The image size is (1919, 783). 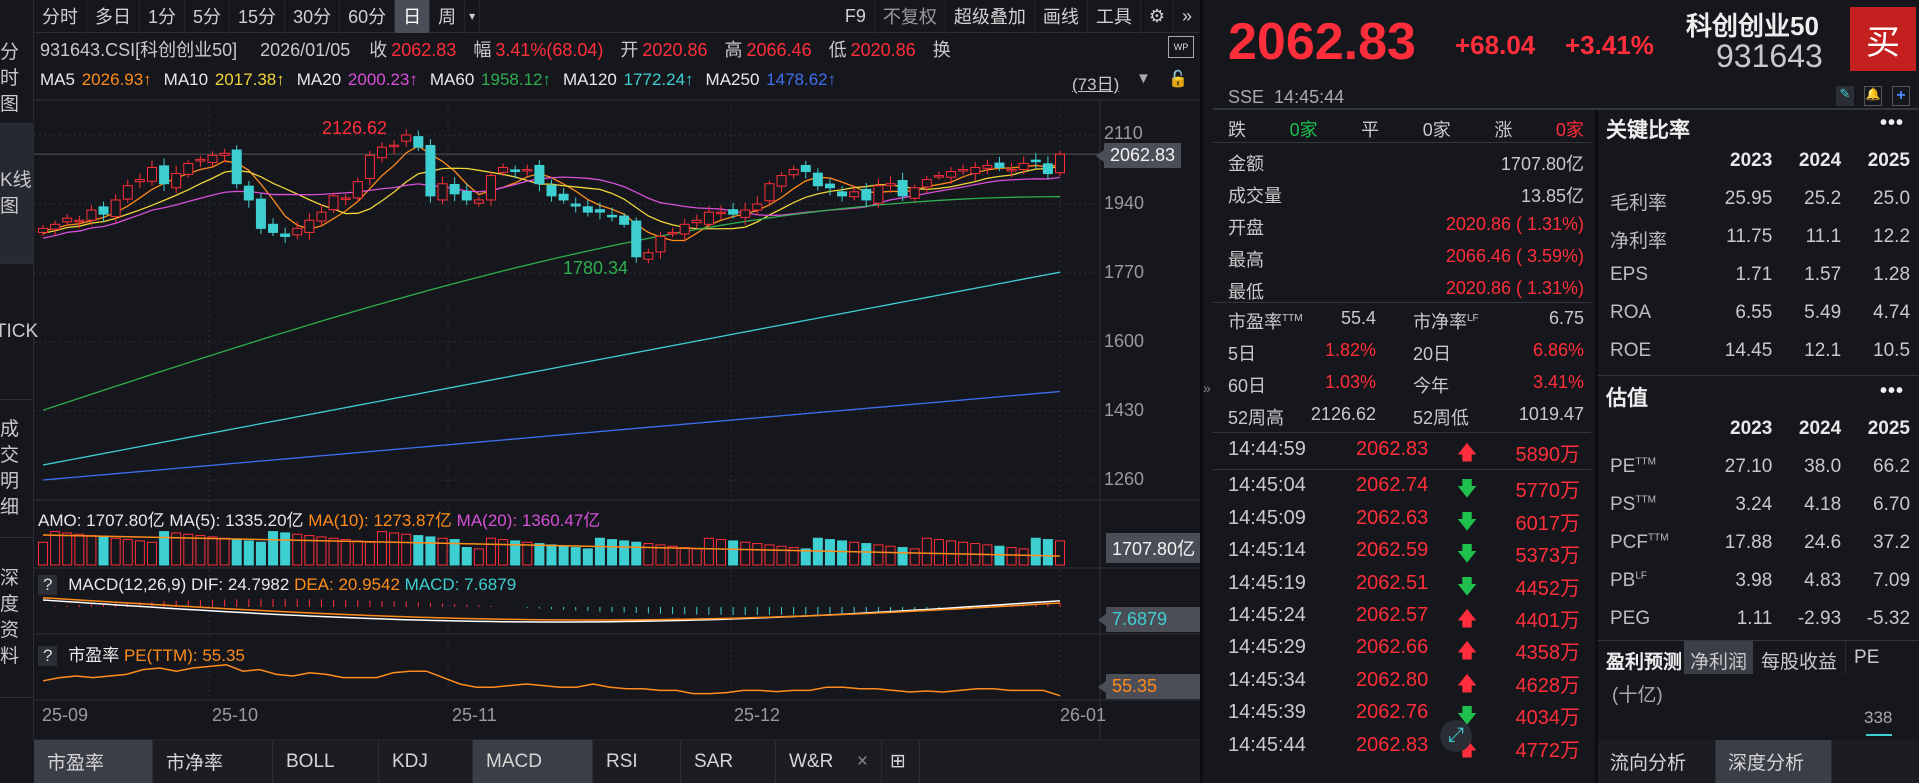 I want to click on quote-row-label: 金额, so click(x=1246, y=164).